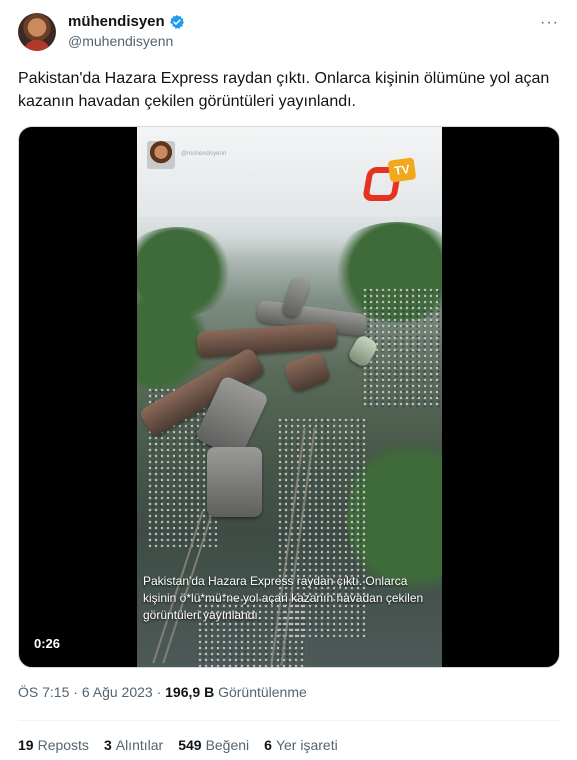  What do you see at coordinates (63, 745) in the screenshot?
I see `stat-label: Reposts` at bounding box center [63, 745].